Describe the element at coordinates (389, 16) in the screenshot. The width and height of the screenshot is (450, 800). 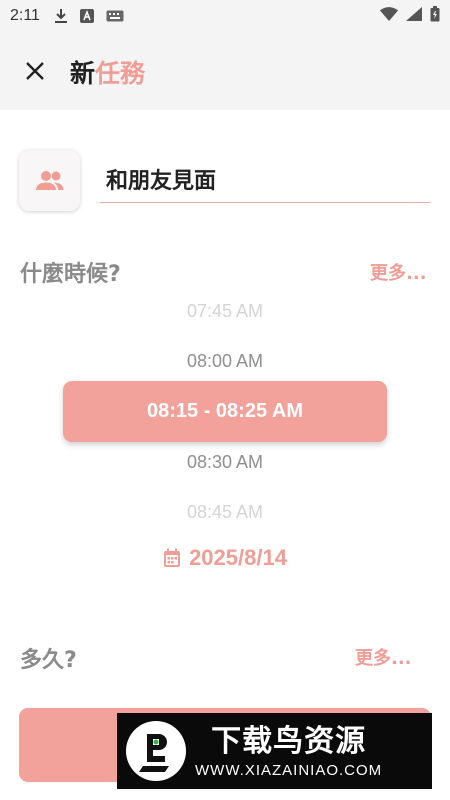
I see `wifi-icon` at that location.